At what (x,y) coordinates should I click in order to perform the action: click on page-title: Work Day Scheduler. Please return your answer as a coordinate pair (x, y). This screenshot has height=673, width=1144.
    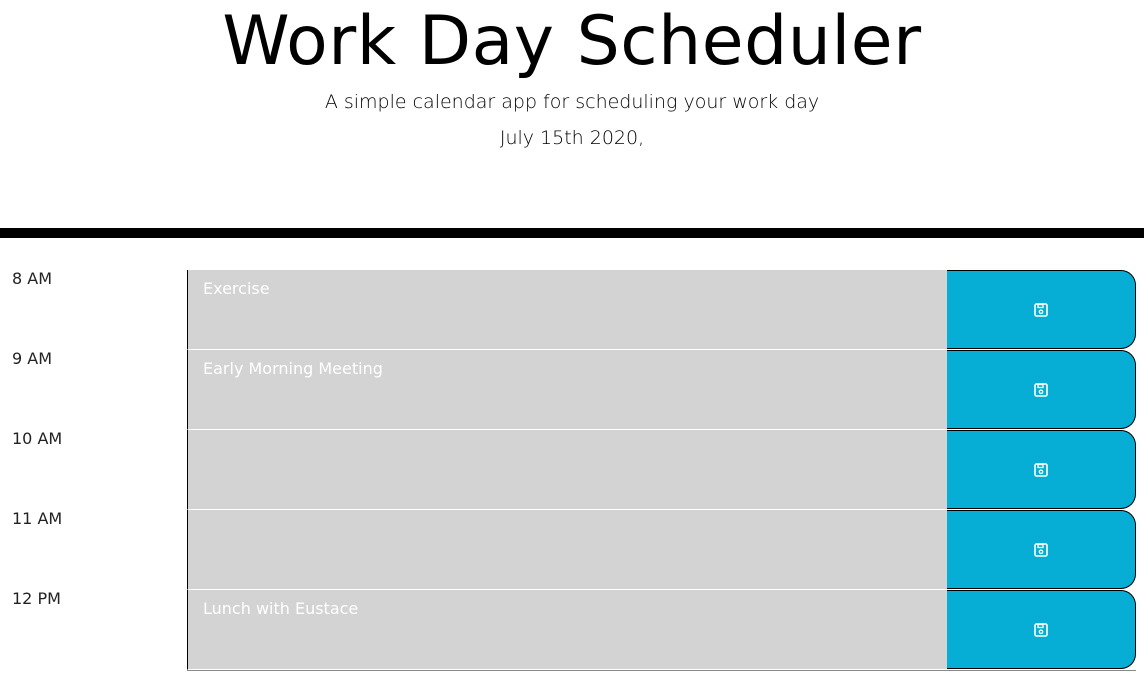
    Looking at the image, I should click on (572, 41).